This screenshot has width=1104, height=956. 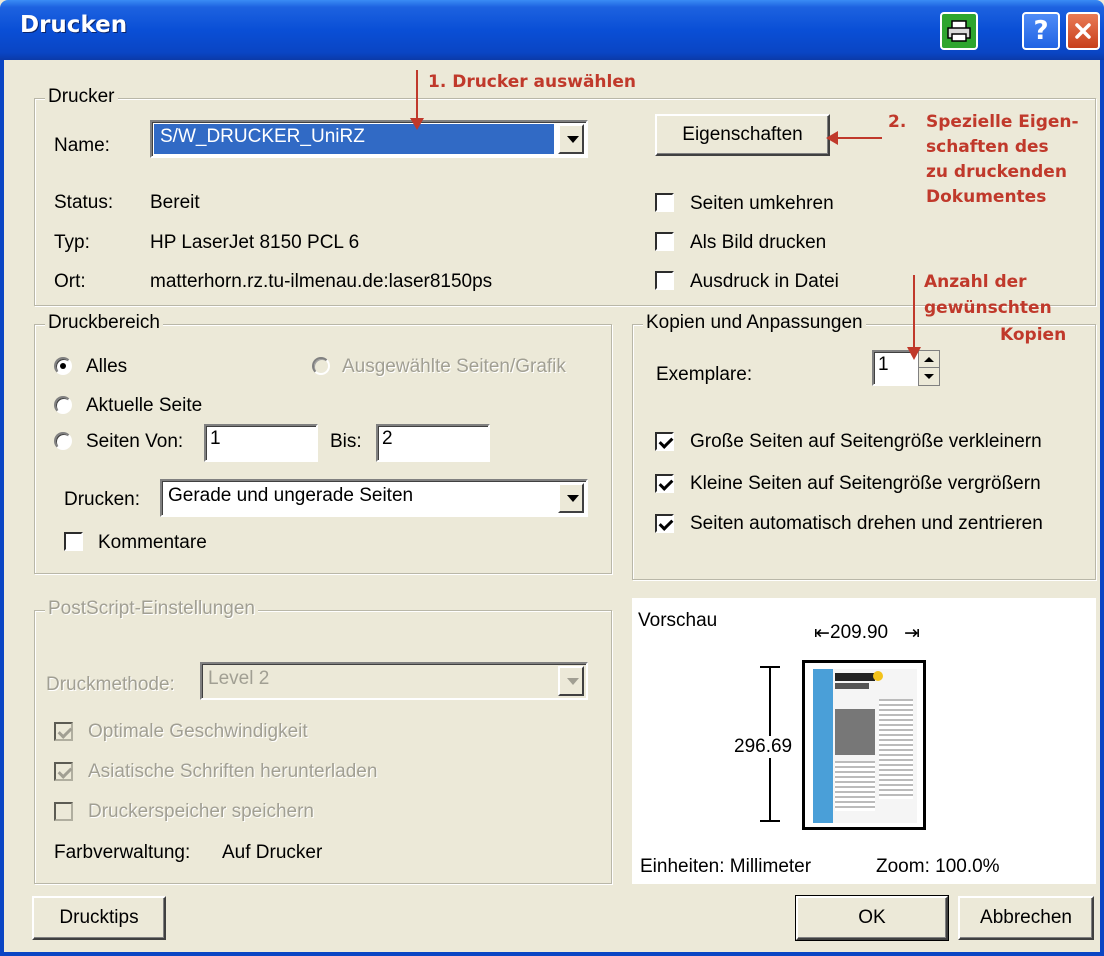 What do you see at coordinates (872, 918) in the screenshot?
I see `ok-button: OK` at bounding box center [872, 918].